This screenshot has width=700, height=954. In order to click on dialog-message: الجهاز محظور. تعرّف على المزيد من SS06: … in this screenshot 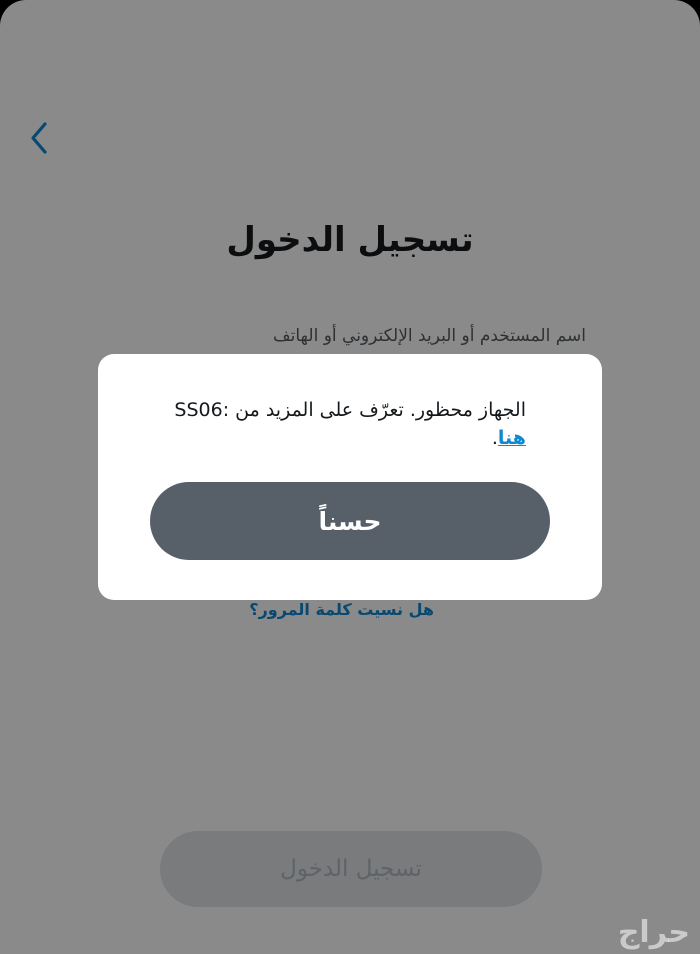, I will do `click(332, 424)`.